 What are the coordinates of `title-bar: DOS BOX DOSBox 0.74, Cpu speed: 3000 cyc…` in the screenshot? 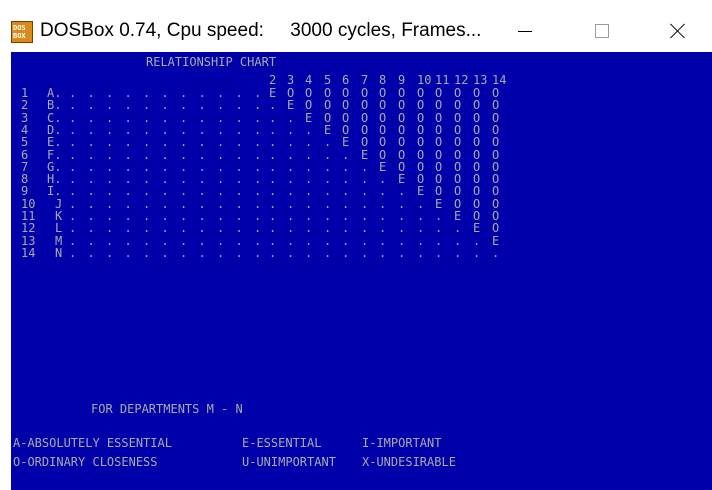 It's located at (356, 26).